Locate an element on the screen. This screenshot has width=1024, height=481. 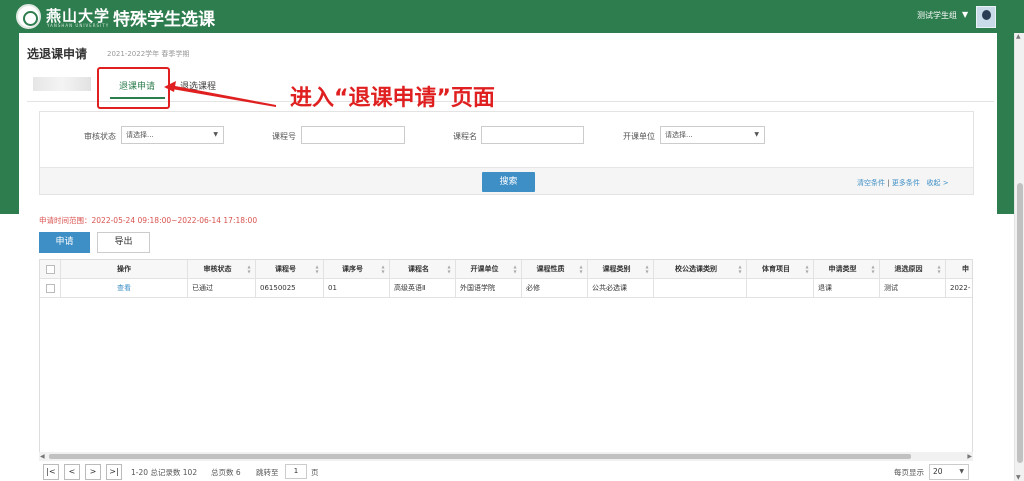
horizontal-scrollbar: ◀ ▶ is located at coordinates (506, 456).